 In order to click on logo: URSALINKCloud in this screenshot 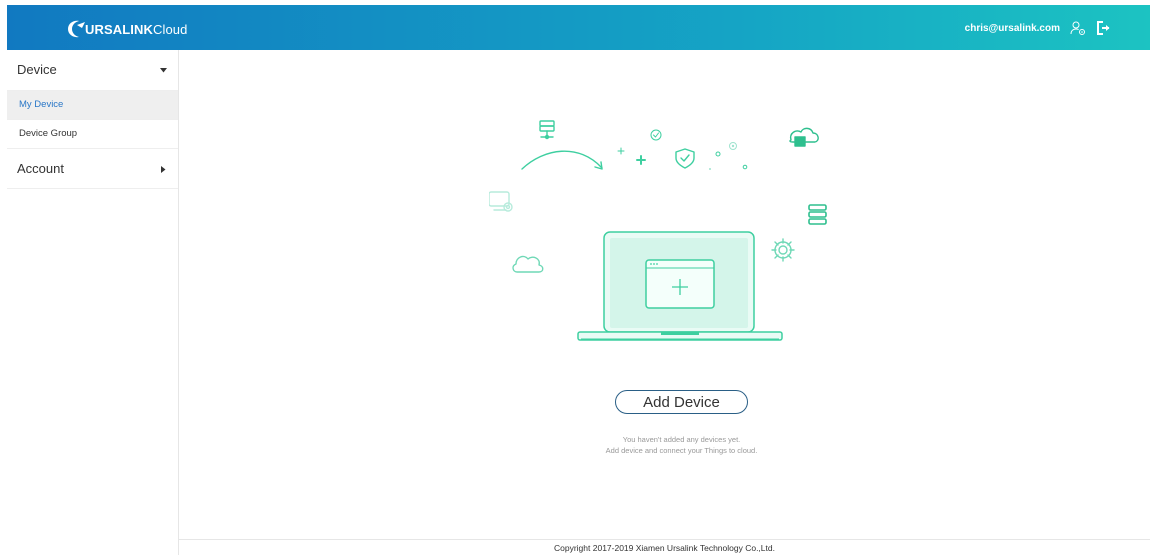, I will do `click(126, 29)`.